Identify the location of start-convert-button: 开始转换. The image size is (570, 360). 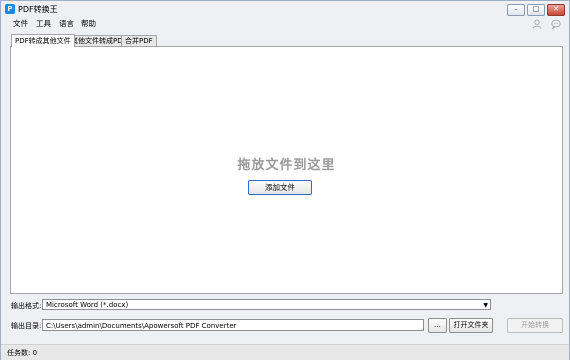
(535, 325).